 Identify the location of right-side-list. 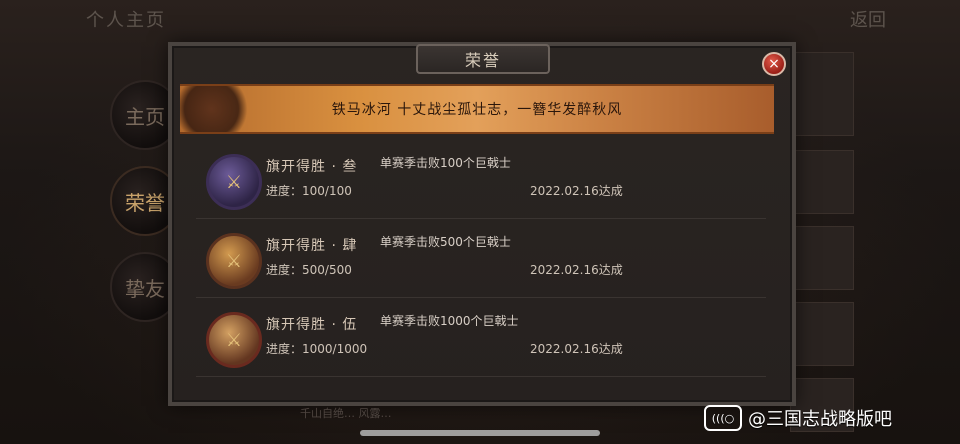
(822, 242).